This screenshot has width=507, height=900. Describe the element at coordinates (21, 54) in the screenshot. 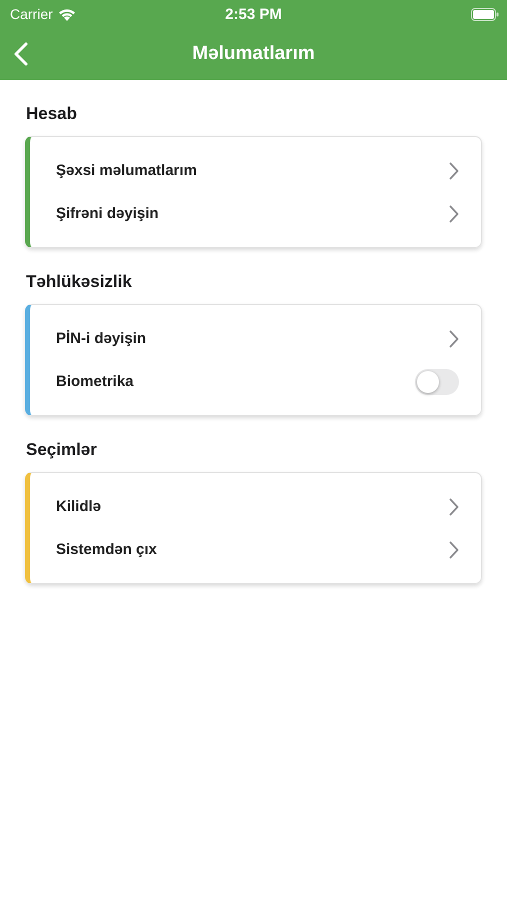

I see `chevron-left-icon` at that location.